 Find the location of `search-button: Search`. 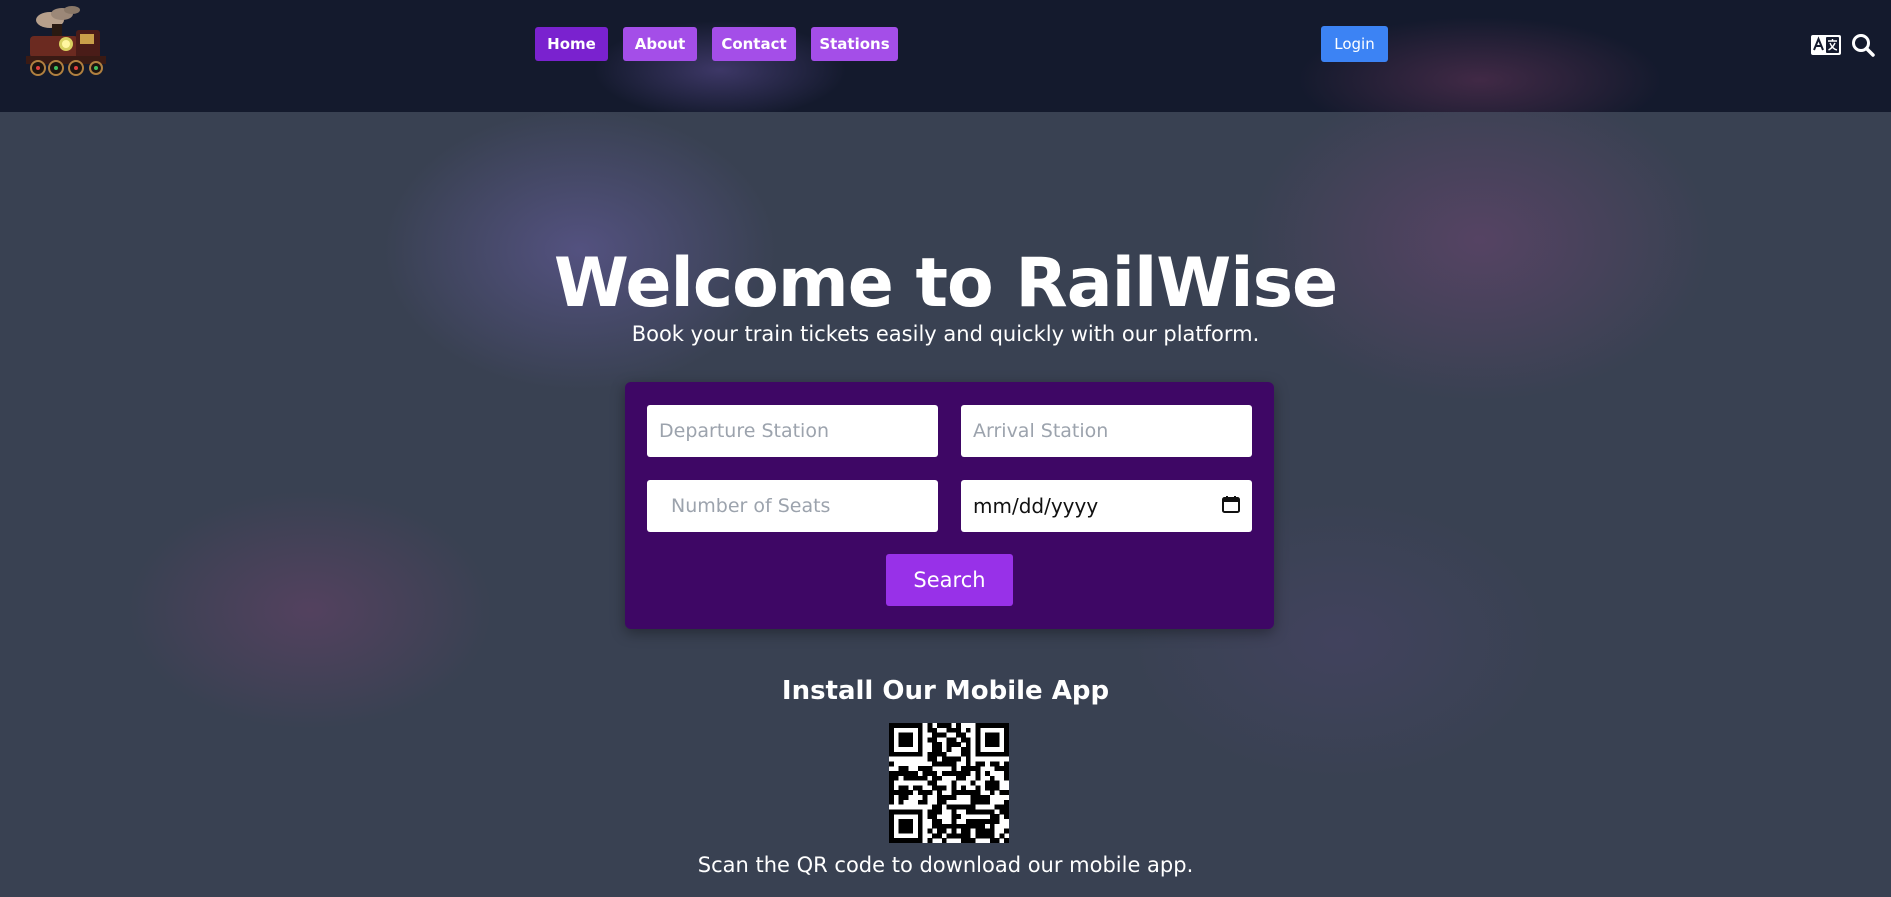

search-button: Search is located at coordinates (949, 580).